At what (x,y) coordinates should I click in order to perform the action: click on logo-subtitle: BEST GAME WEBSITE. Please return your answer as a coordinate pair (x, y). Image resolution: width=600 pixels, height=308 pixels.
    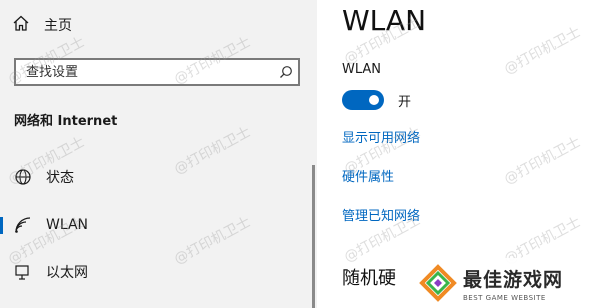
    Looking at the image, I should click on (504, 297).